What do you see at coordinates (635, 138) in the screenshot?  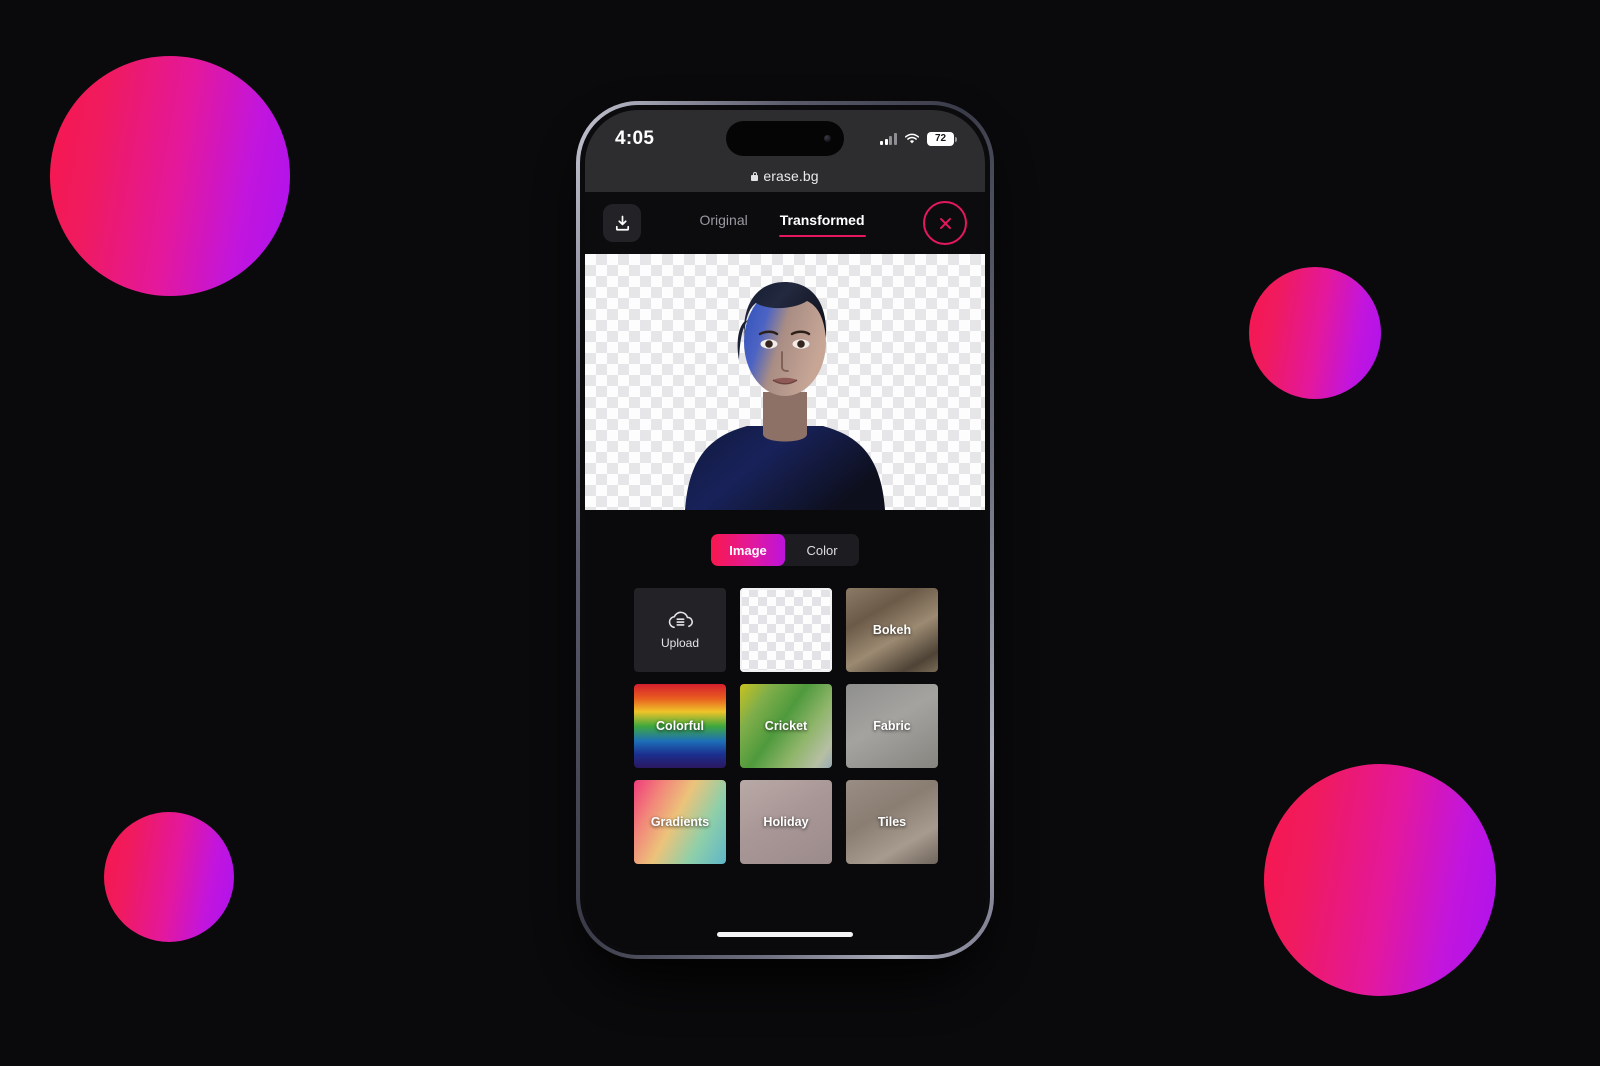 I see `status-time: 4:05` at bounding box center [635, 138].